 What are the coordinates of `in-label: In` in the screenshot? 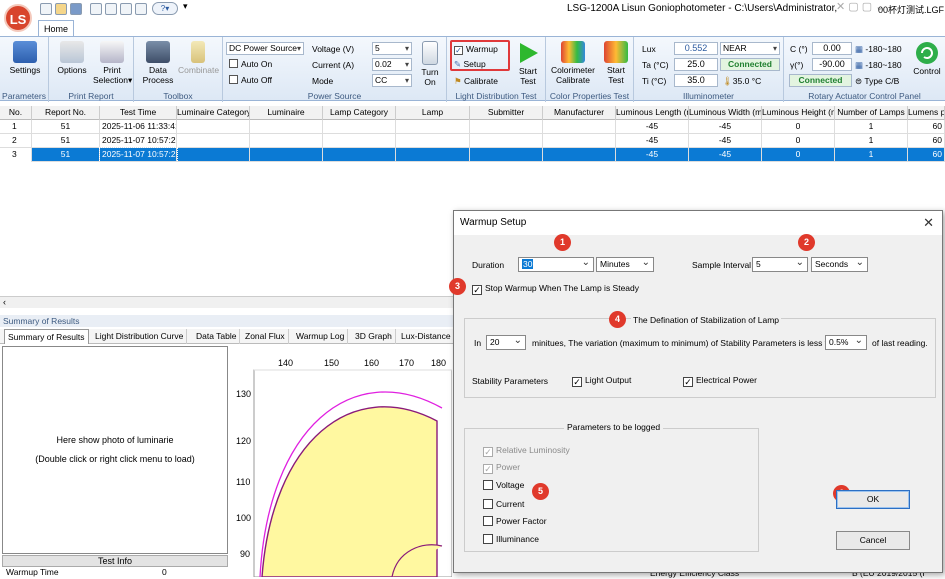 It's located at (478, 343).